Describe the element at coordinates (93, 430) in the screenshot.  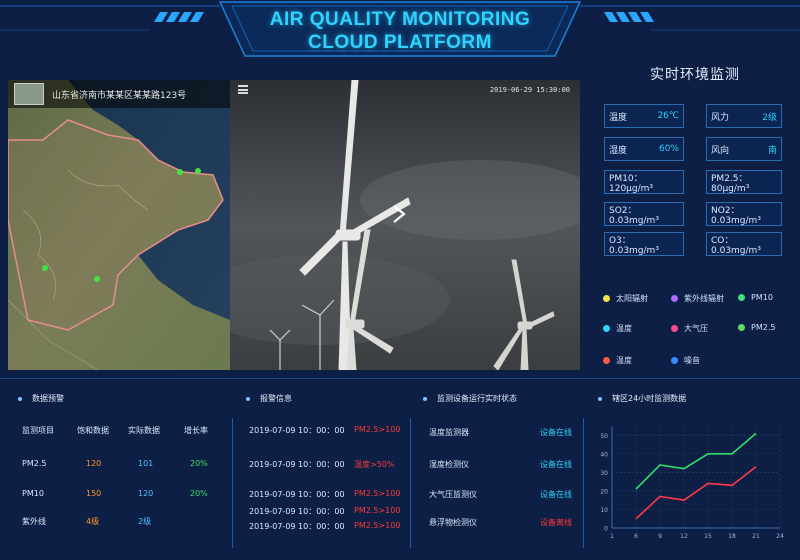
I see `column-header: 饱和数据` at that location.